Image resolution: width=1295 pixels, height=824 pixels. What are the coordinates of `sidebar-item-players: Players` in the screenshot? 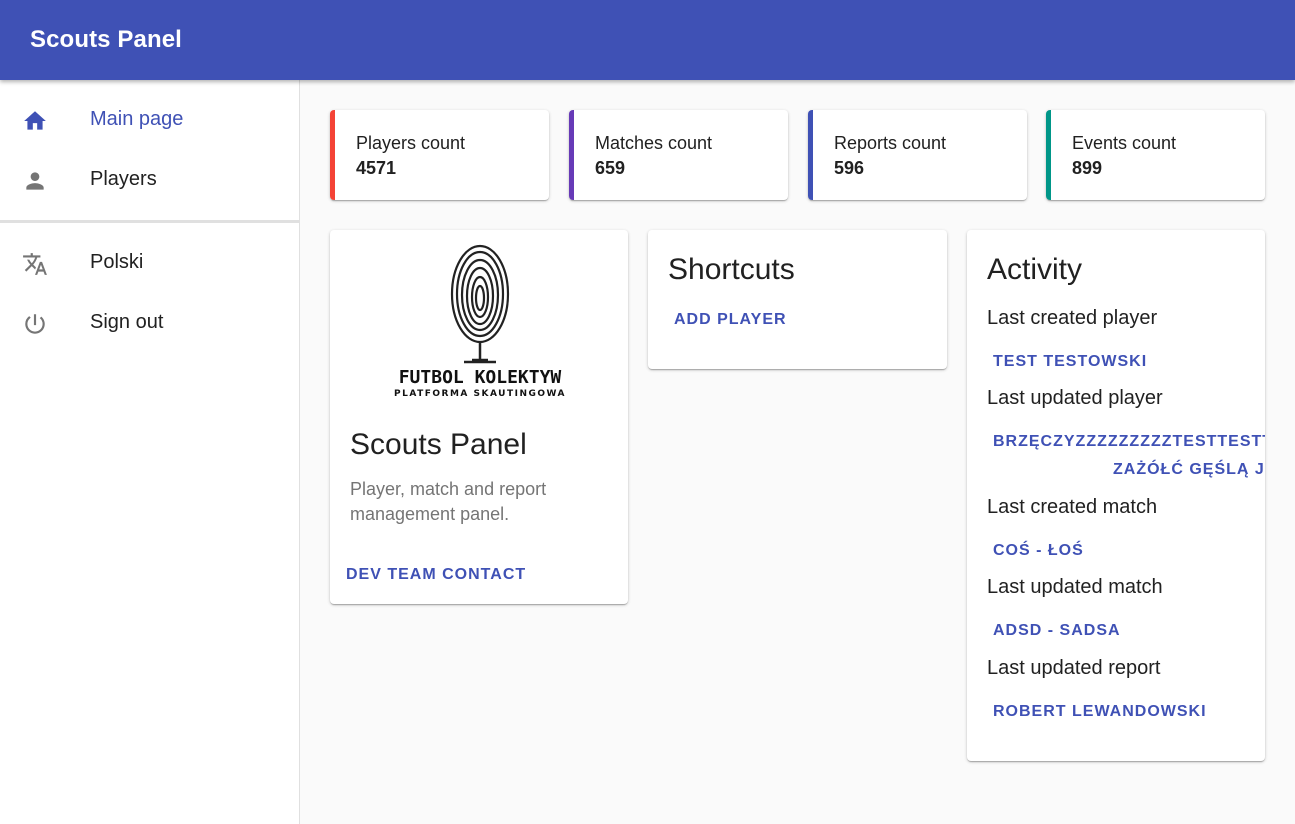 It's located at (149, 180).